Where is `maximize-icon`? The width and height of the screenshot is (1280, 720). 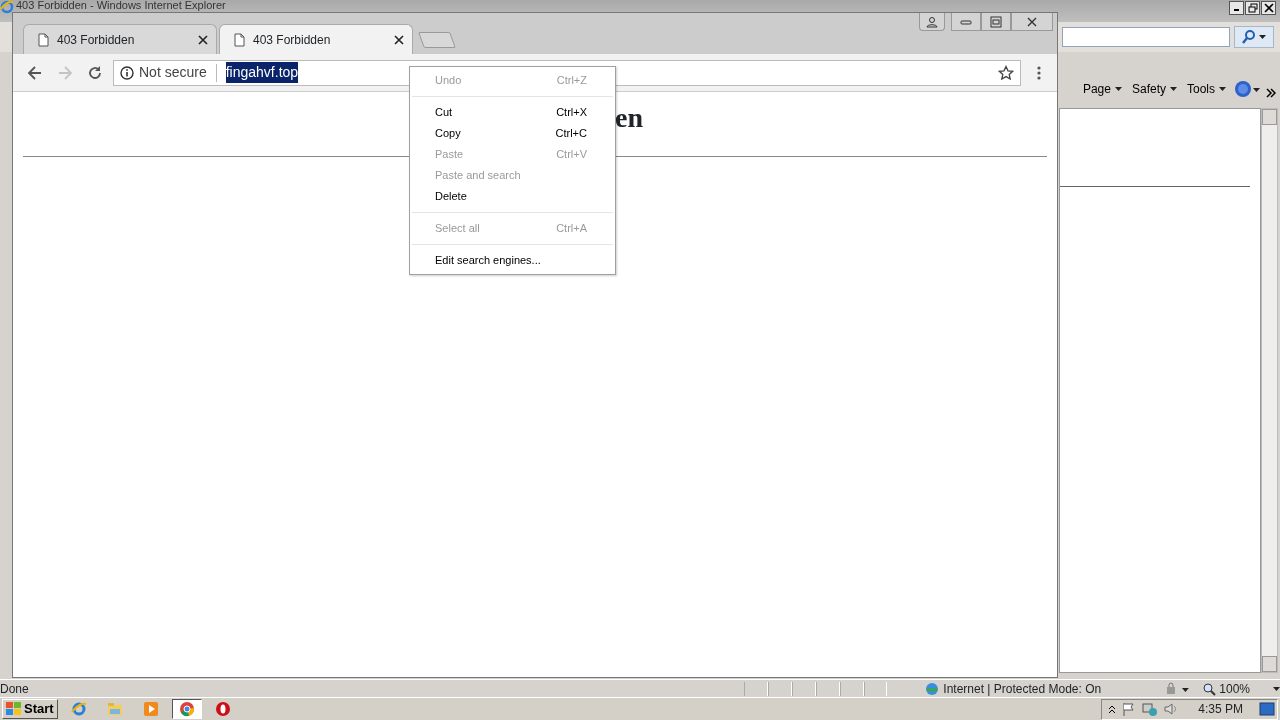
maximize-icon is located at coordinates (996, 21).